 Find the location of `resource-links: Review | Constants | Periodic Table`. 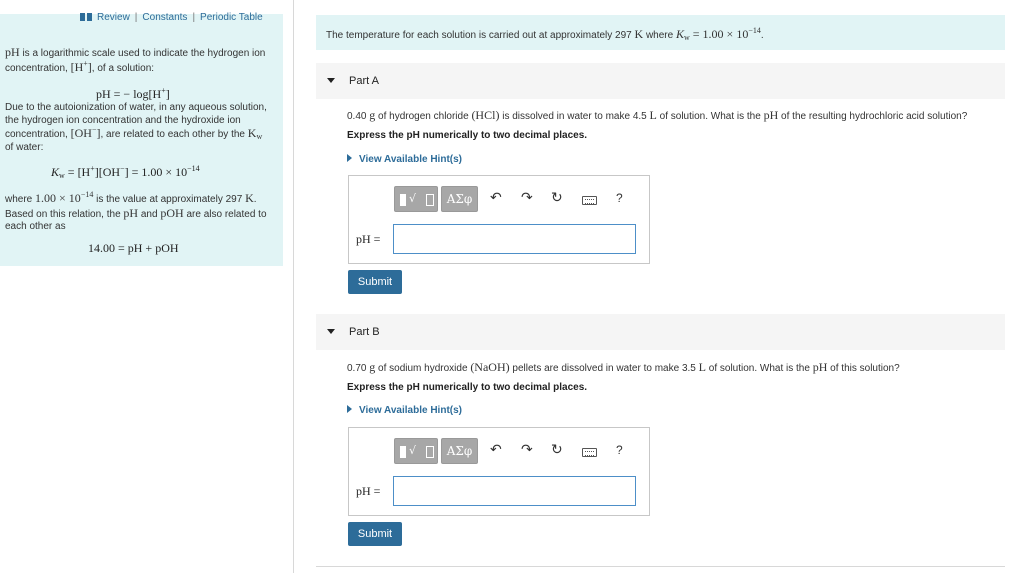

resource-links: Review | Constants | Periodic Table is located at coordinates (171, 17).